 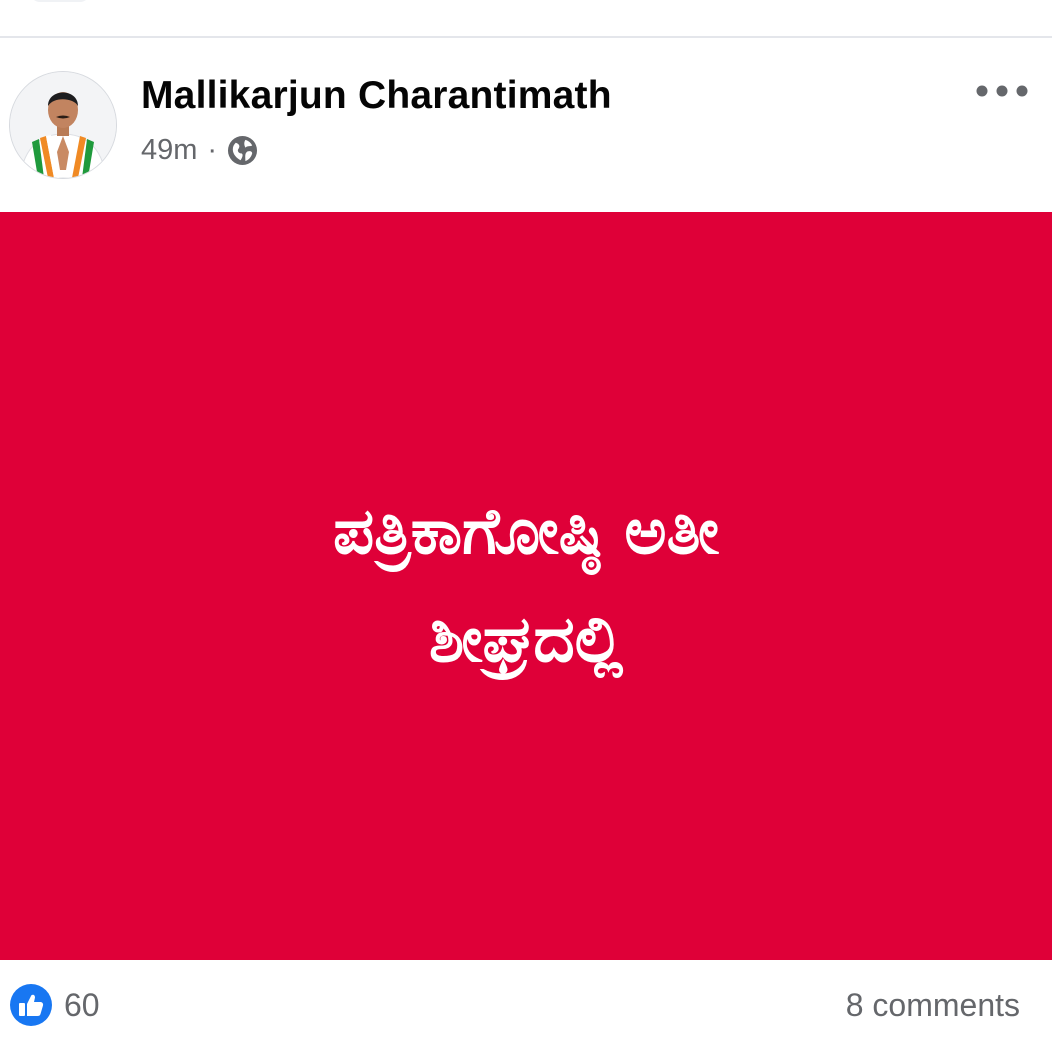 I want to click on like-reaction-badge, so click(x=31, y=1005).